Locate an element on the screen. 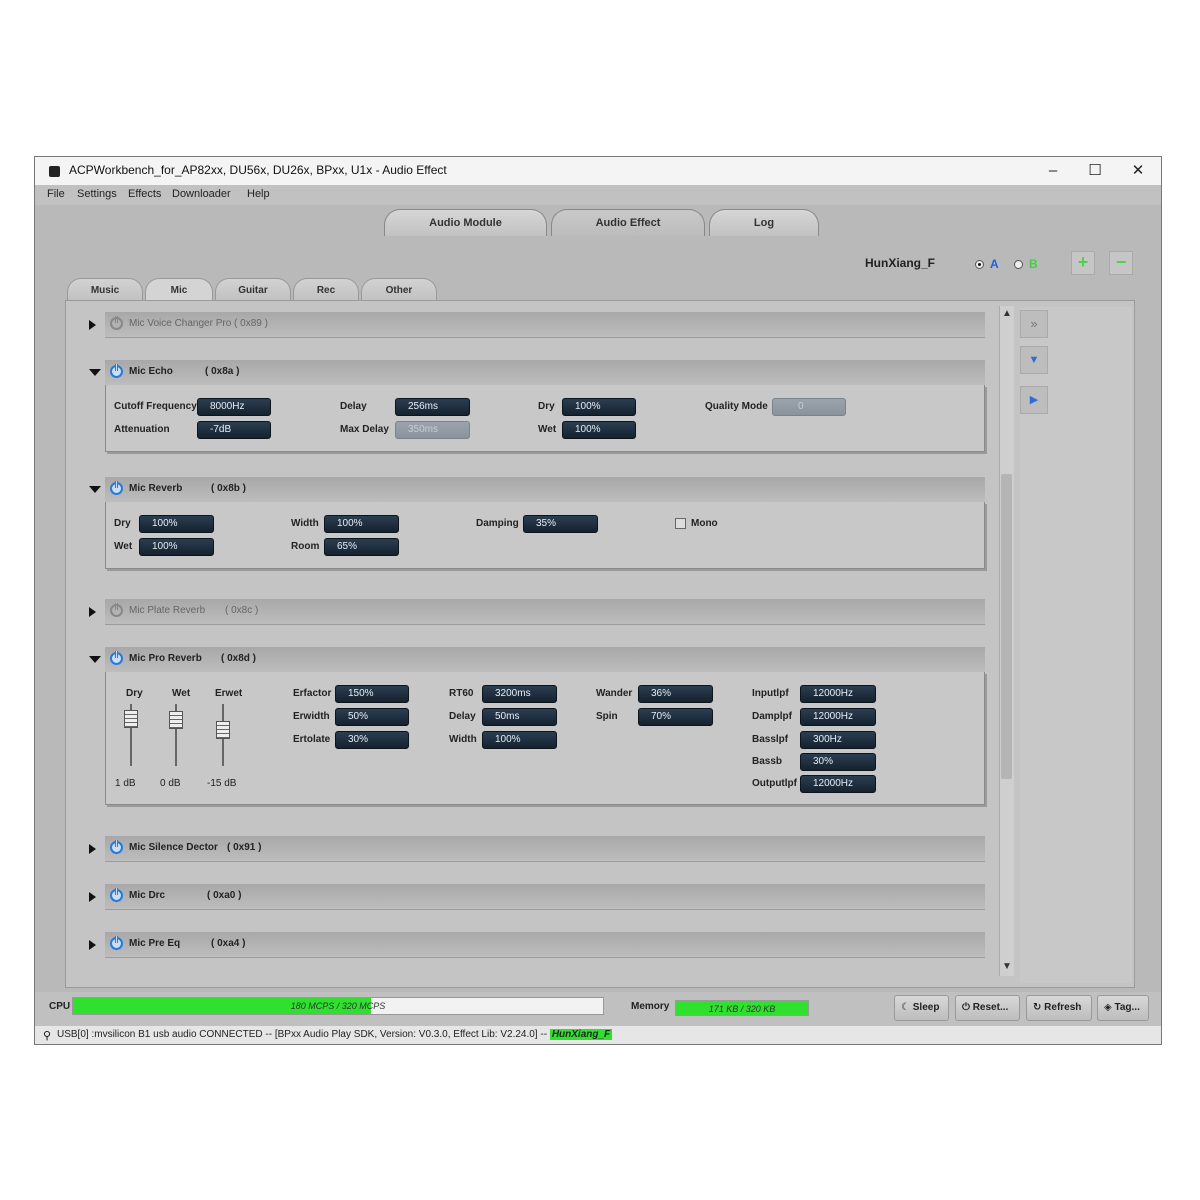 The height and width of the screenshot is (1200, 1200). tab-guitar: Guitar is located at coordinates (253, 290).